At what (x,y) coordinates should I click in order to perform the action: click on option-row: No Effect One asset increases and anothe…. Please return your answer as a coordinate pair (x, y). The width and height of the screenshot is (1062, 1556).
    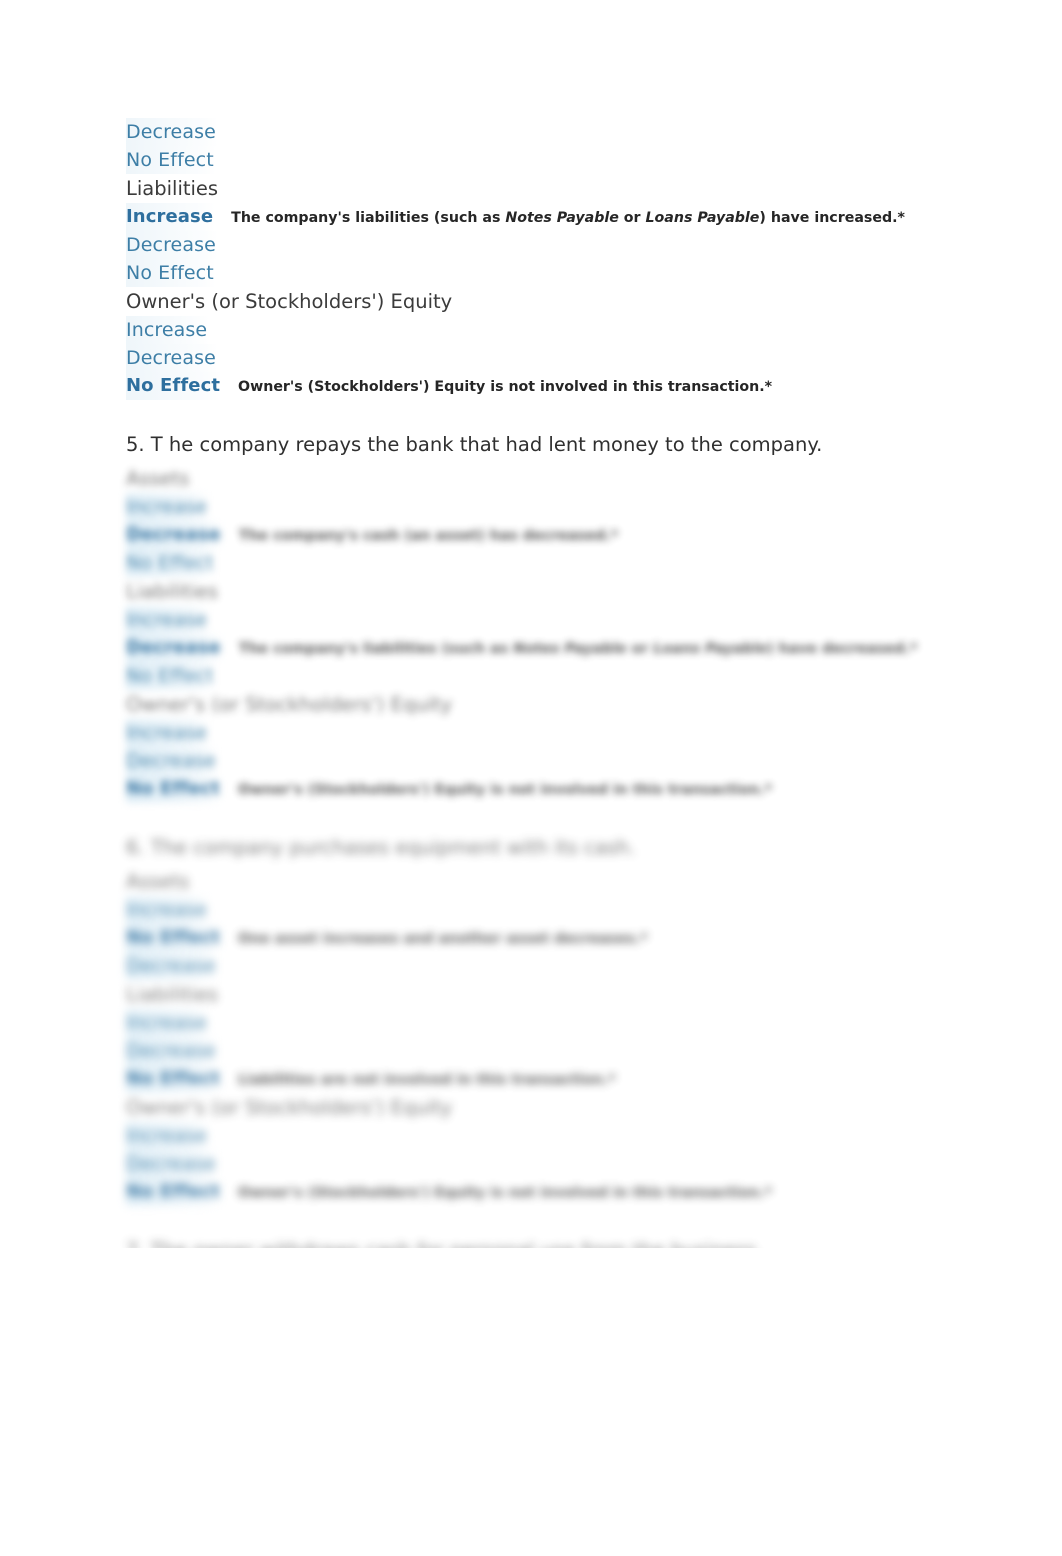
    Looking at the image, I should click on (526, 938).